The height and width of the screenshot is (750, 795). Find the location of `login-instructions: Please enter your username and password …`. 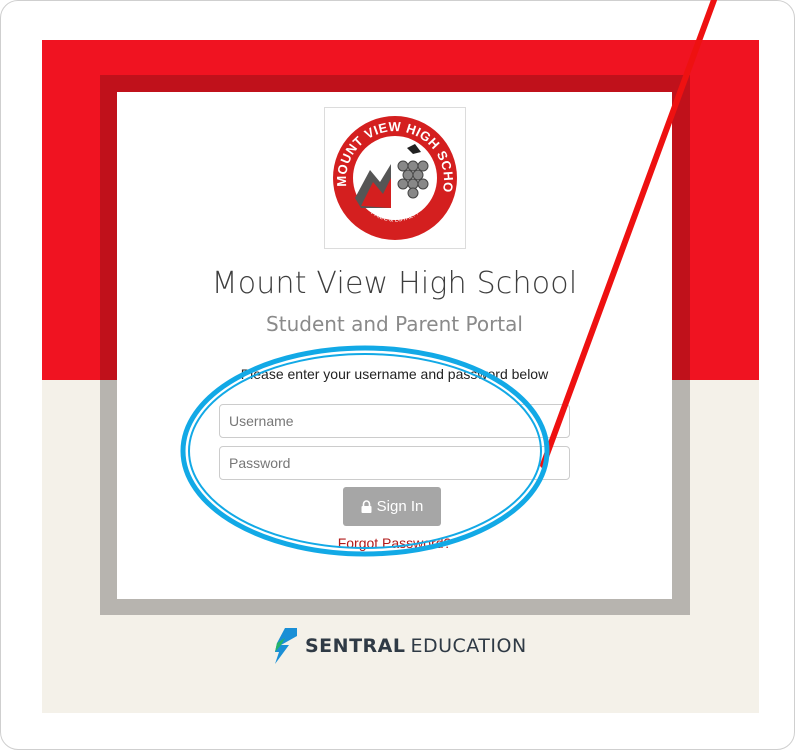

login-instructions: Please enter your username and password … is located at coordinates (394, 374).